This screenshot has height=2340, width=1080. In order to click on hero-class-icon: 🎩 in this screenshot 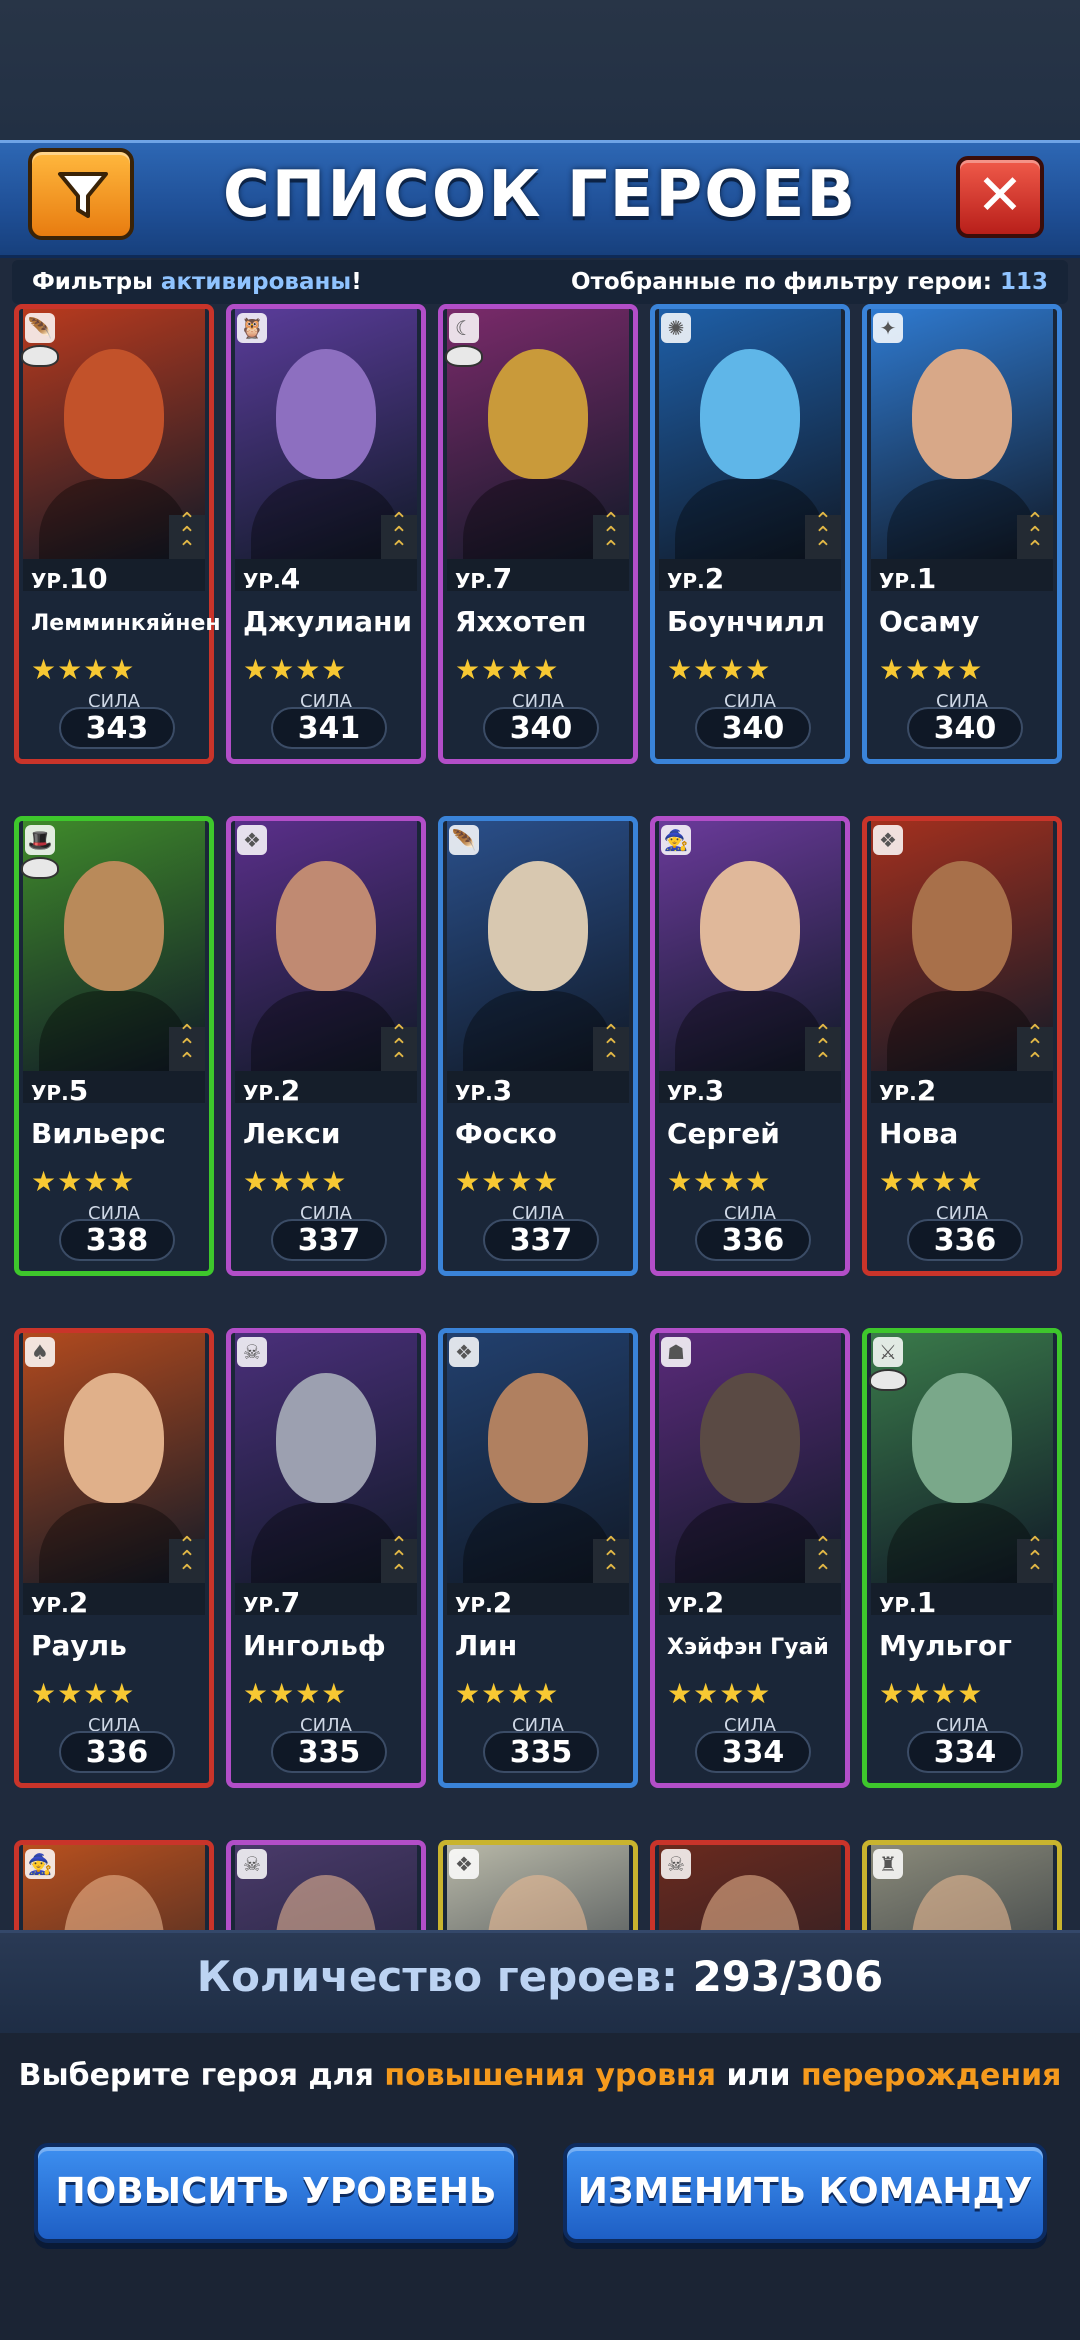, I will do `click(40, 840)`.